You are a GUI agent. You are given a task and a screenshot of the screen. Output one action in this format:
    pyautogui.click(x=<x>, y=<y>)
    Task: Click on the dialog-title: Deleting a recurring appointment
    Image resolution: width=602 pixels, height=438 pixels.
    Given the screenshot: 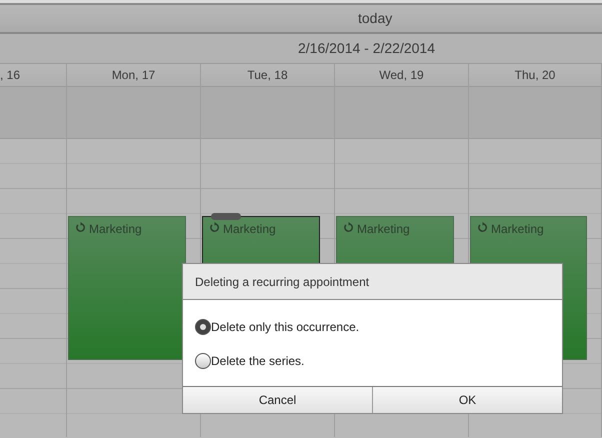 What is the action you would take?
    pyautogui.click(x=372, y=282)
    